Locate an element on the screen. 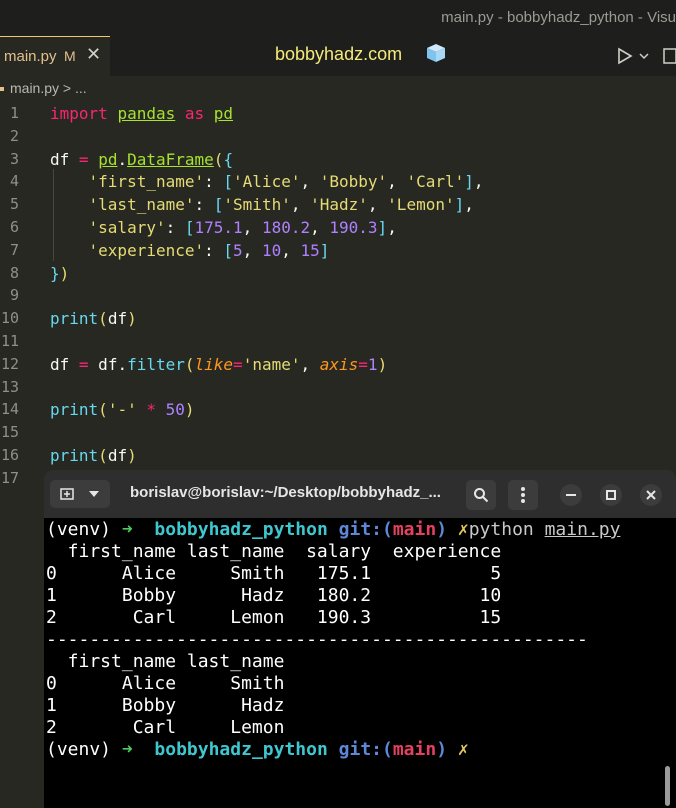 The width and height of the screenshot is (676, 808). window-titlebar: main.py - bobbyhadz_python - Visu is located at coordinates (338, 18).